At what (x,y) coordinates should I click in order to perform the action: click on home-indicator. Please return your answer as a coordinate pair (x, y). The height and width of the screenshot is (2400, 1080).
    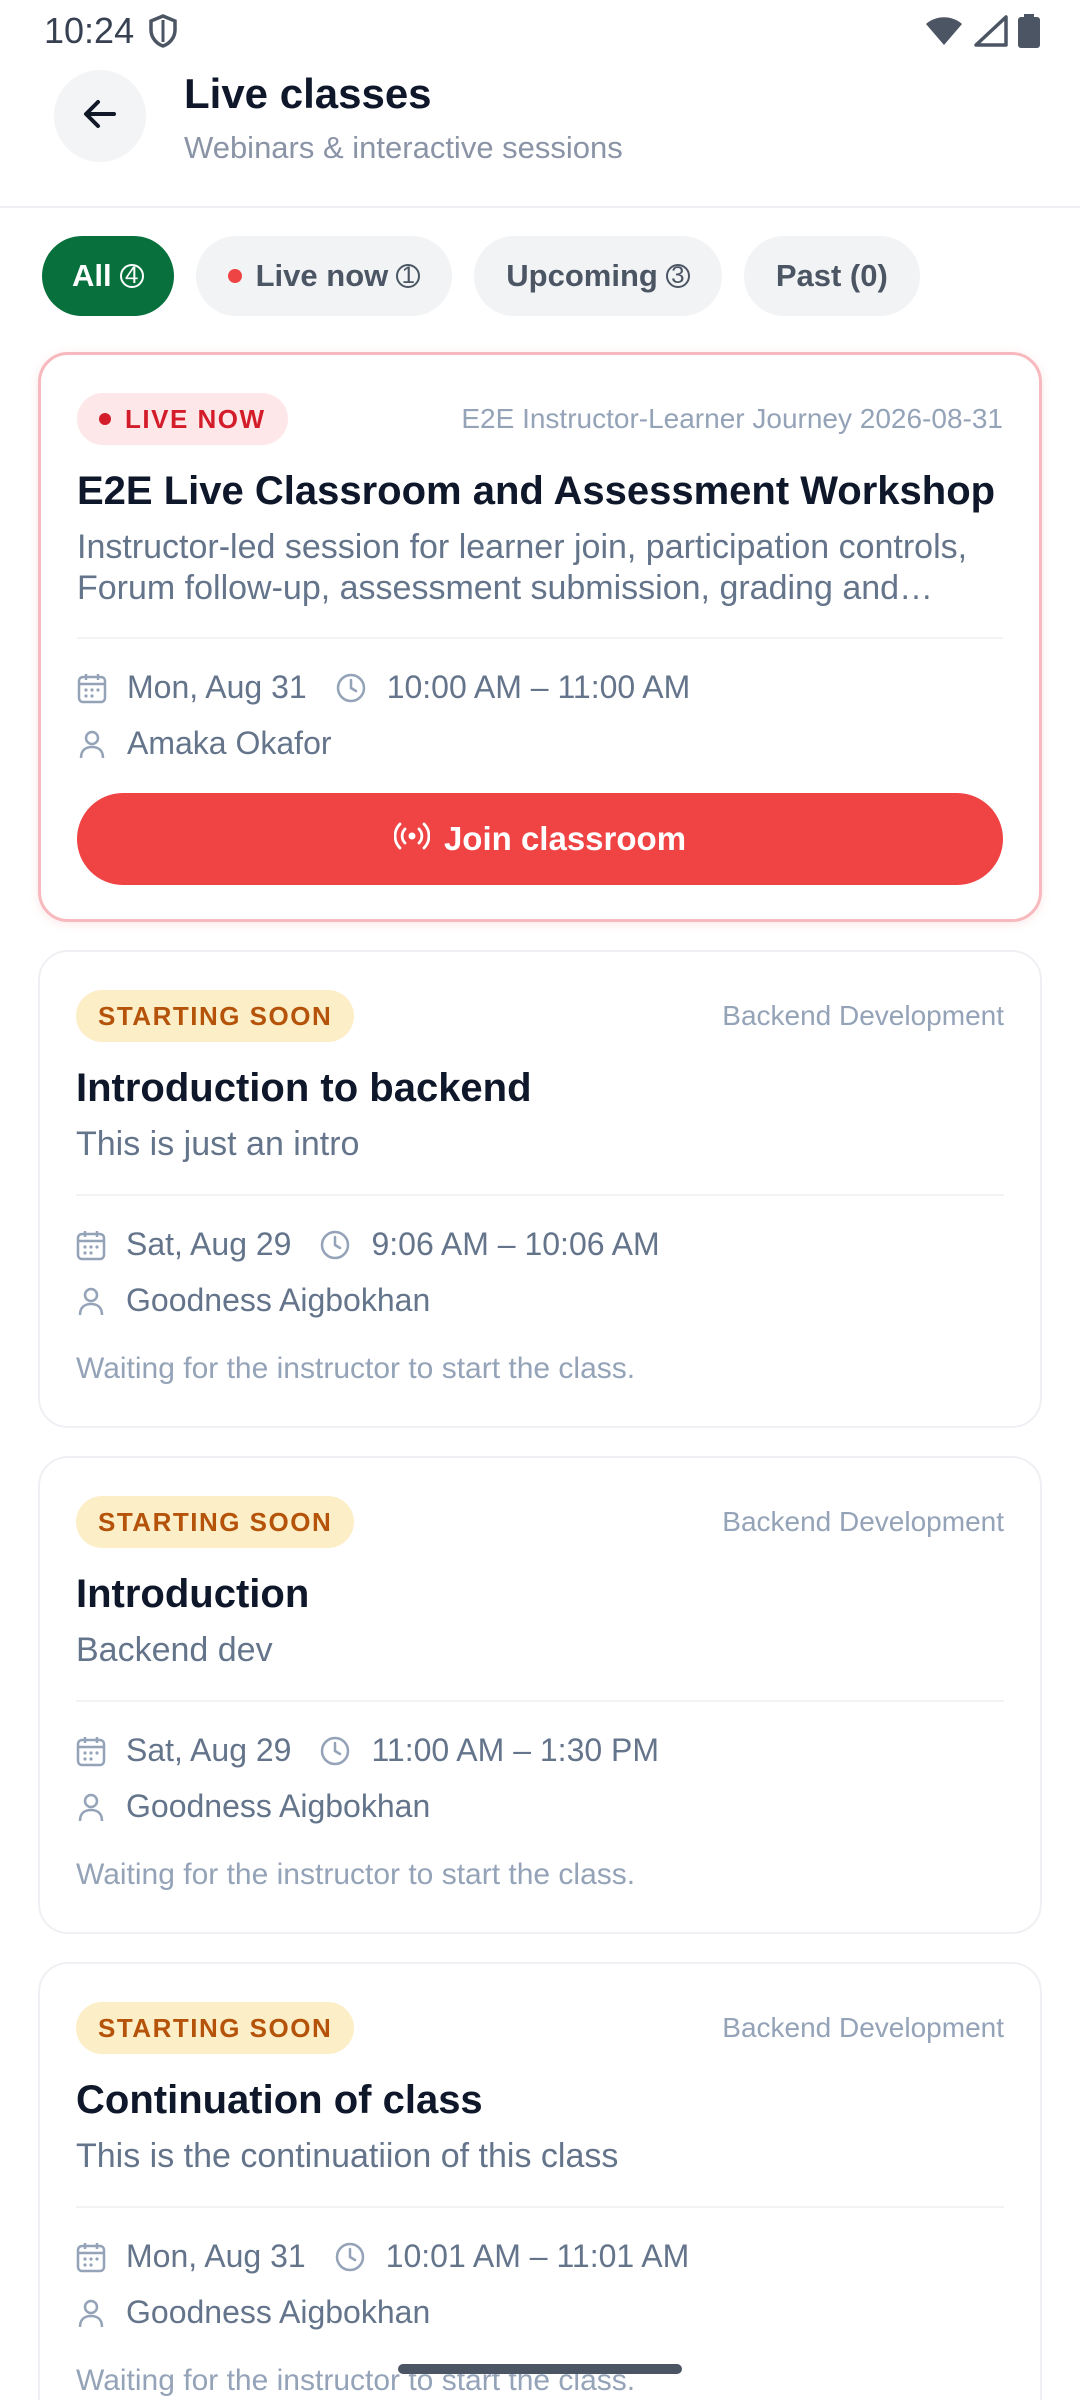
    Looking at the image, I should click on (540, 2369).